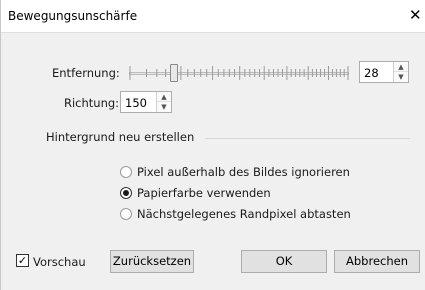 This screenshot has height=290, width=425. Describe the element at coordinates (73, 16) in the screenshot. I see `window-title: Bewegungsunschärfe` at that location.